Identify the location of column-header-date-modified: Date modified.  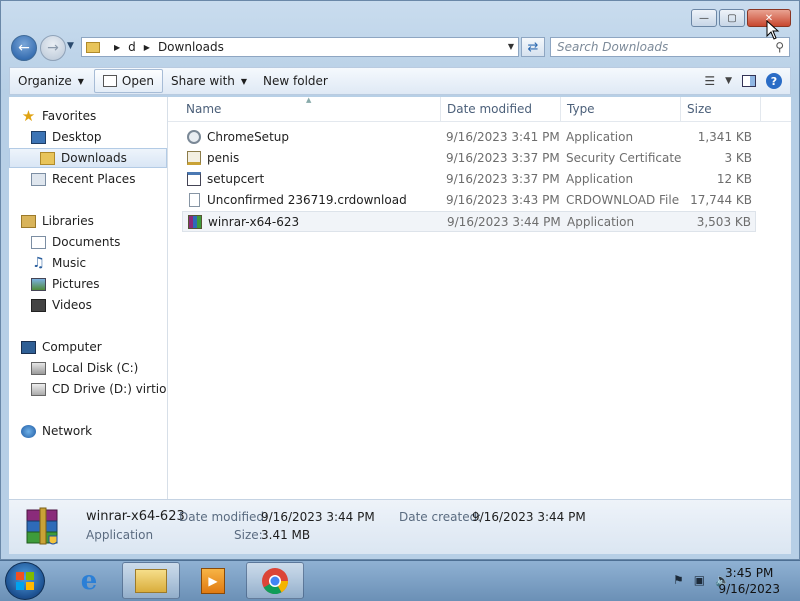
(489, 109).